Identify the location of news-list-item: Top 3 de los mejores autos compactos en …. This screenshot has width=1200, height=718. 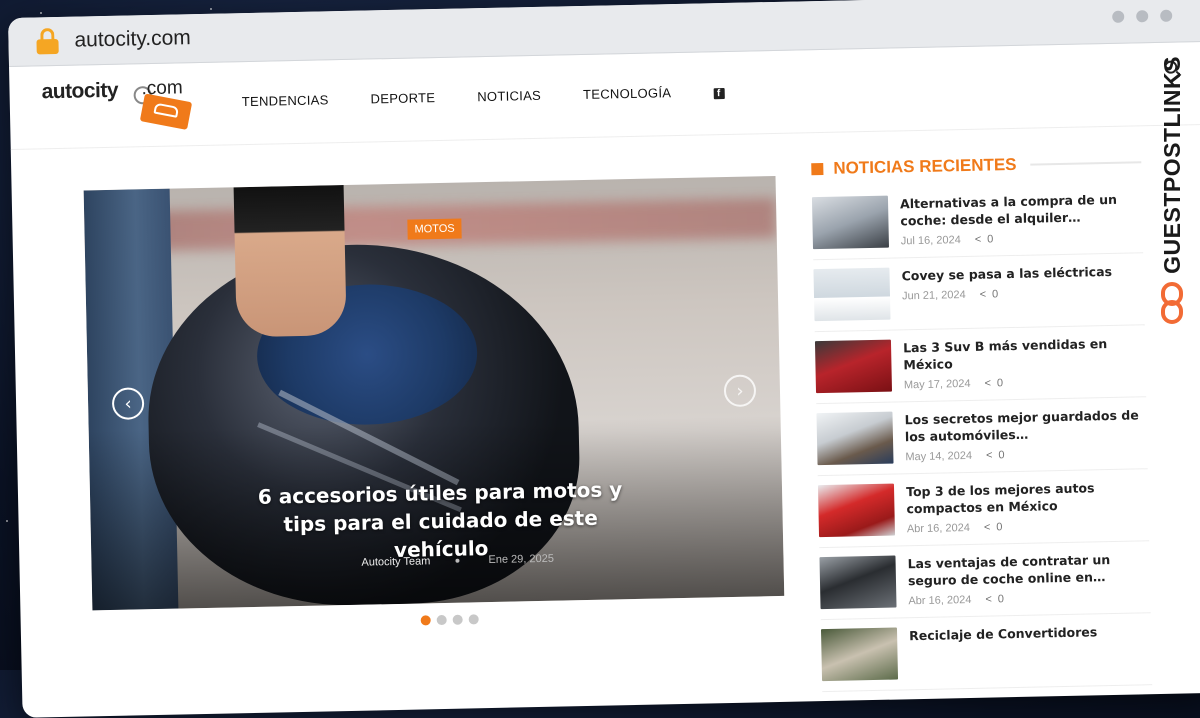
(983, 513).